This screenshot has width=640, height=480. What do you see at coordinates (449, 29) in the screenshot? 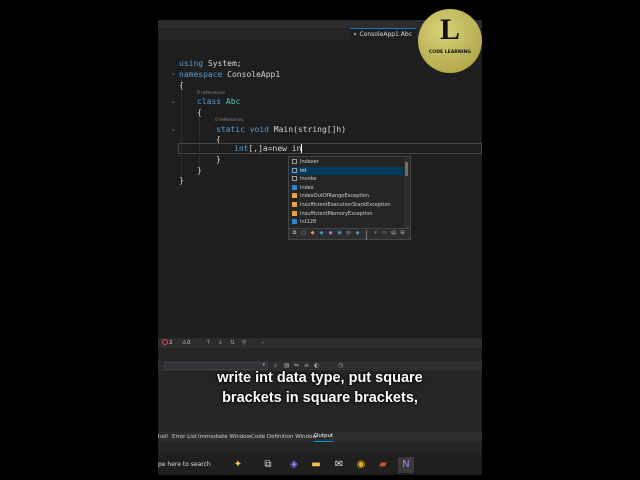
I see `logo-letter: L` at bounding box center [449, 29].